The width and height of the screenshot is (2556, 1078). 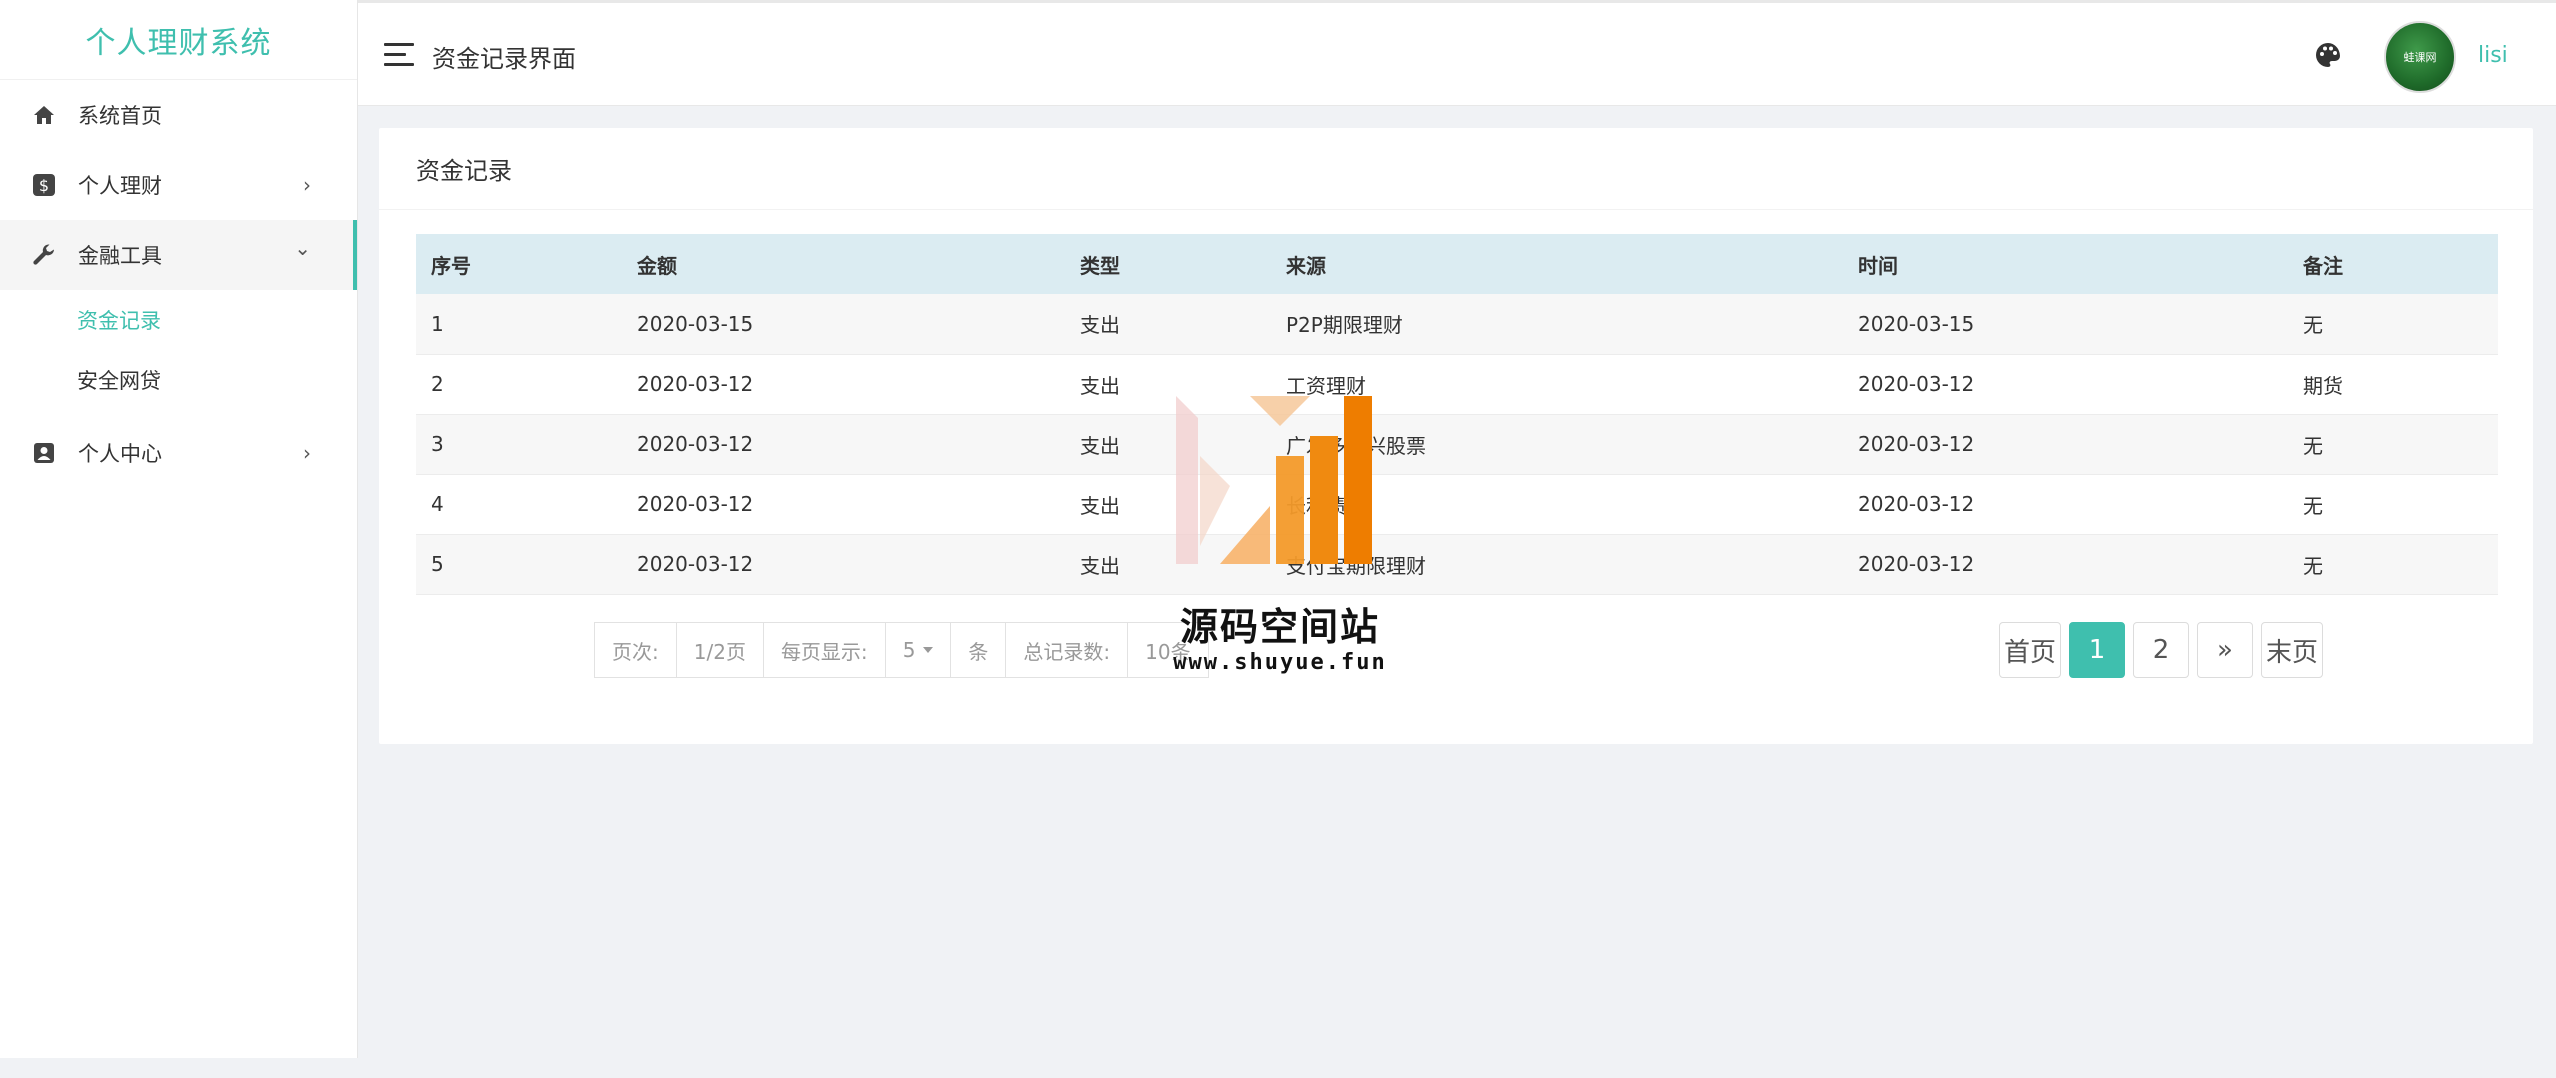 I want to click on dollar-icon: $, so click(x=44, y=185).